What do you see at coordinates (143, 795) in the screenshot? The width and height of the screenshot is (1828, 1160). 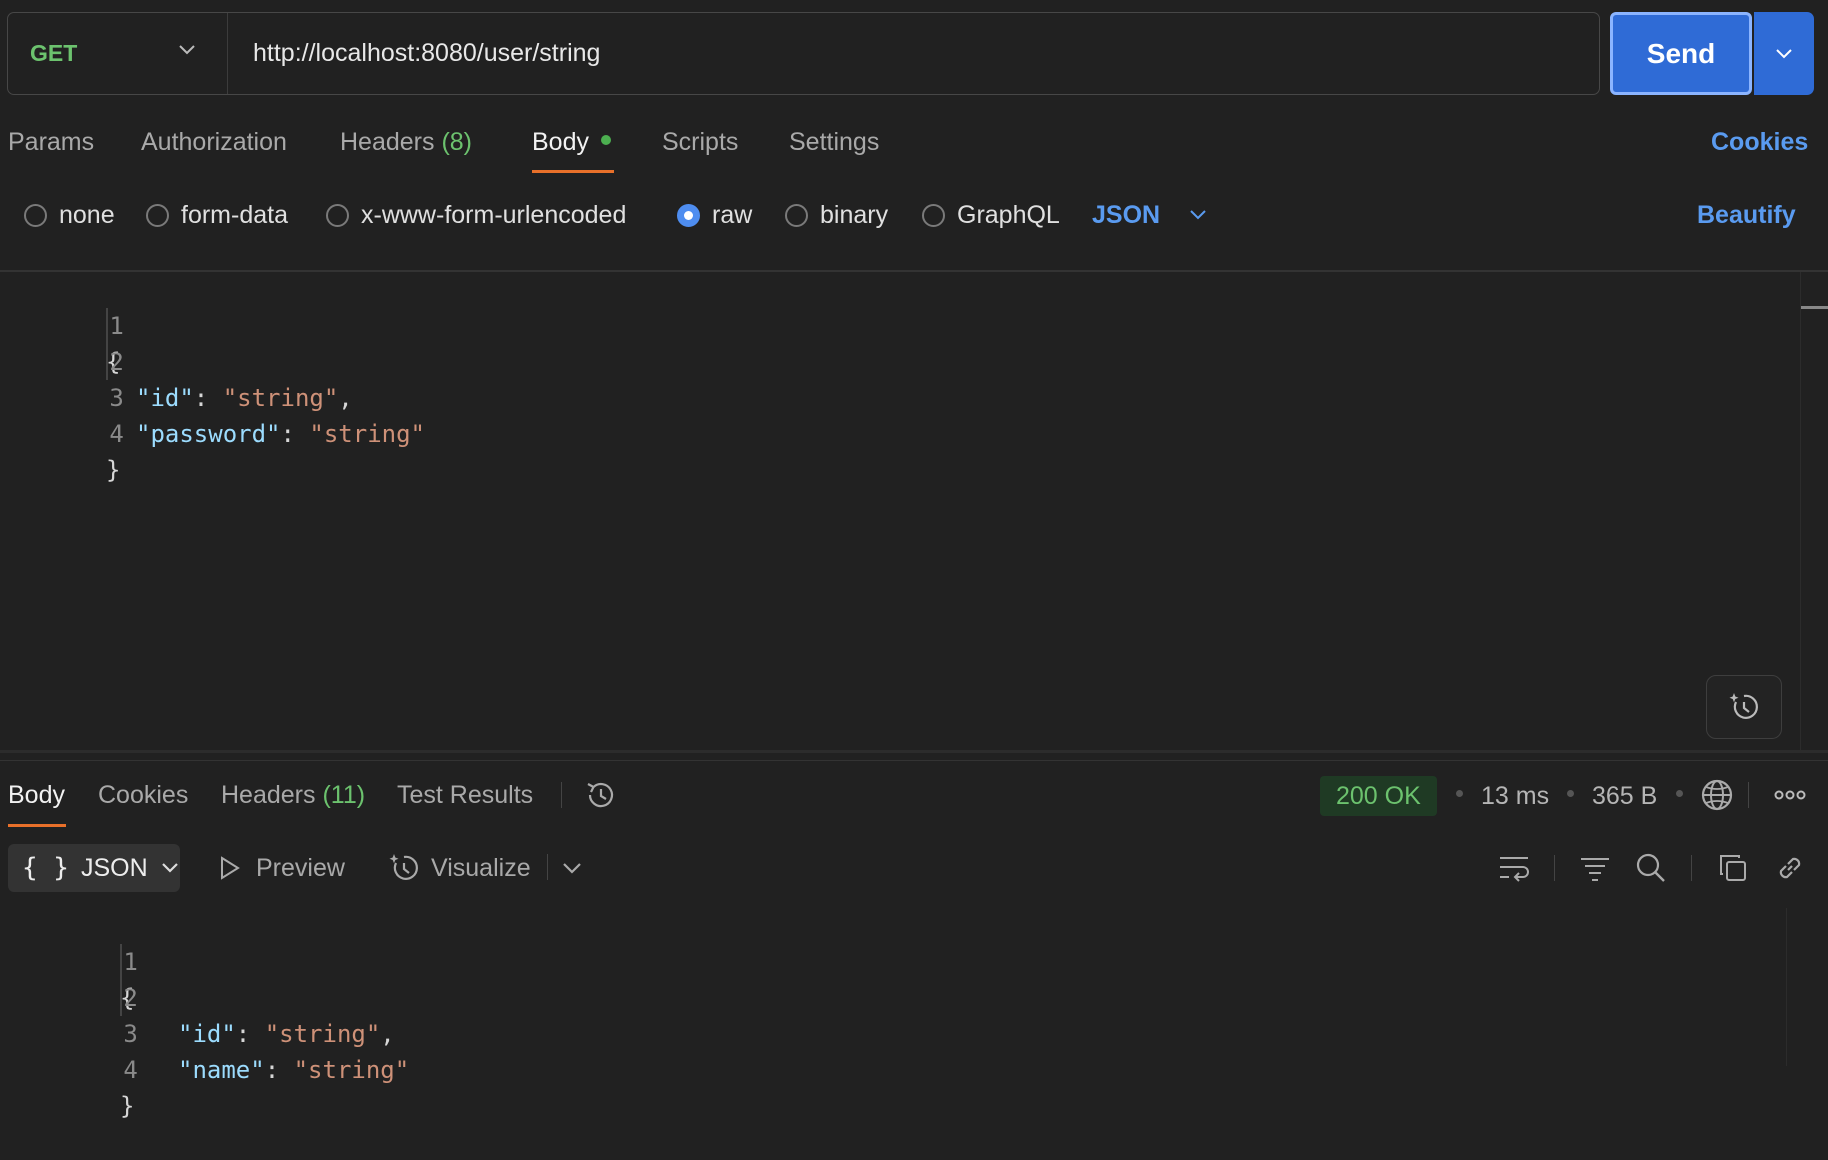 I see `response-tab-cookies: Cookies` at bounding box center [143, 795].